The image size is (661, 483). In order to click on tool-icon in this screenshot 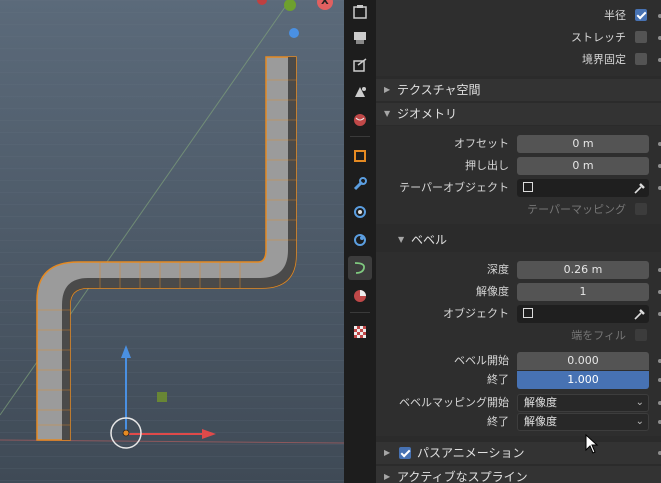, I will do `click(360, 12)`.